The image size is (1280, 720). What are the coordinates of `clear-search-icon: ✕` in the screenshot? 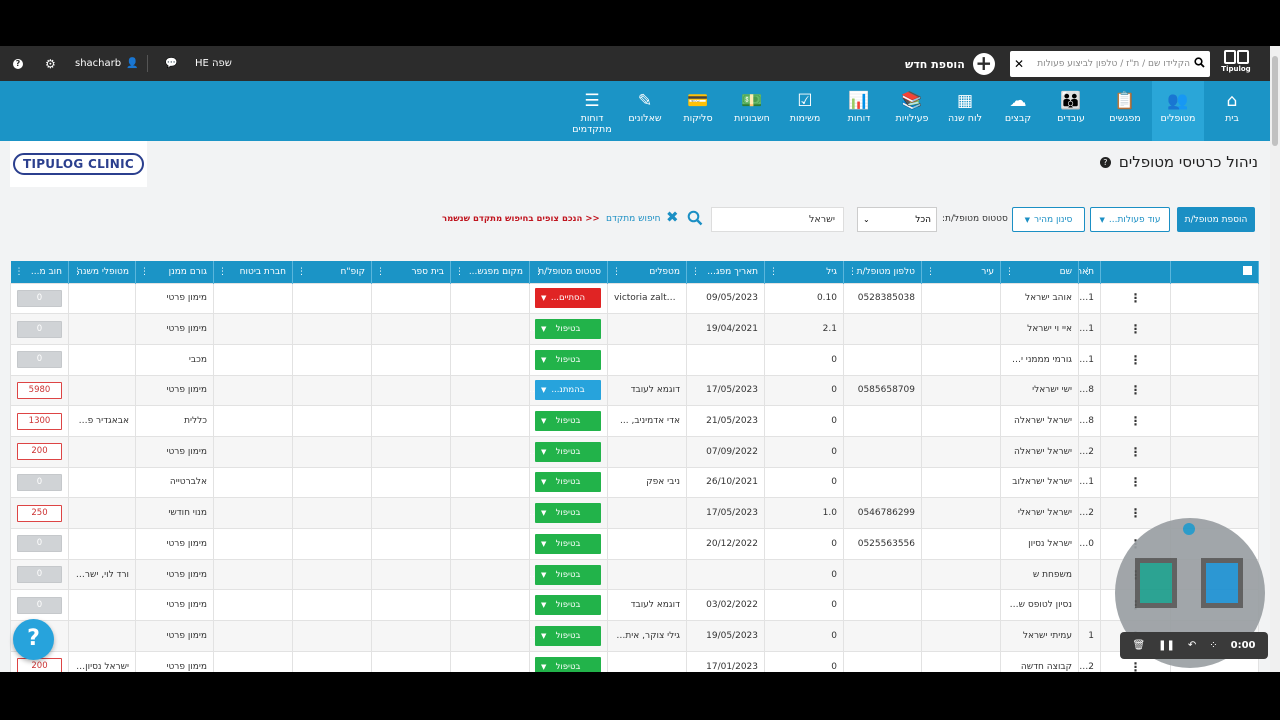 It's located at (1019, 64).